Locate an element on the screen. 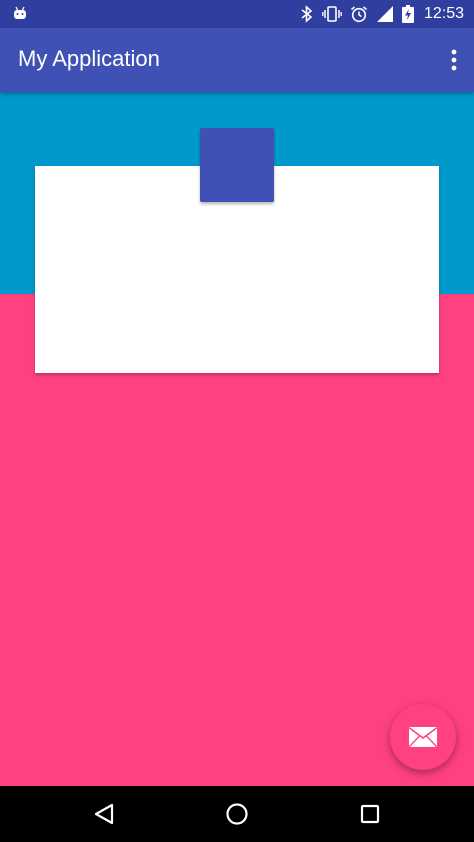 This screenshot has height=842, width=474. battery-charging-icon is located at coordinates (407, 14).